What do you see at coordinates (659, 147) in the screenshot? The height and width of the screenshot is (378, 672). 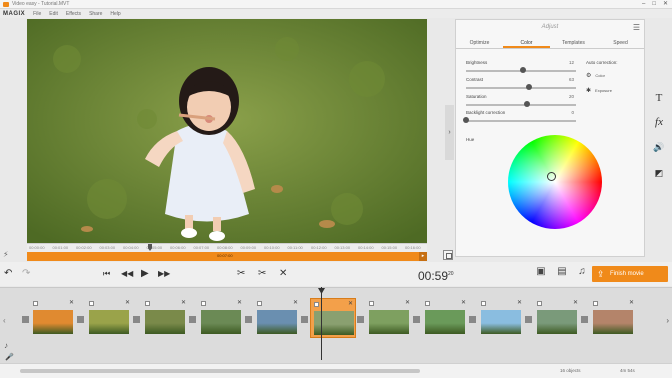 I see `audio-tool-icon: 🔊` at bounding box center [659, 147].